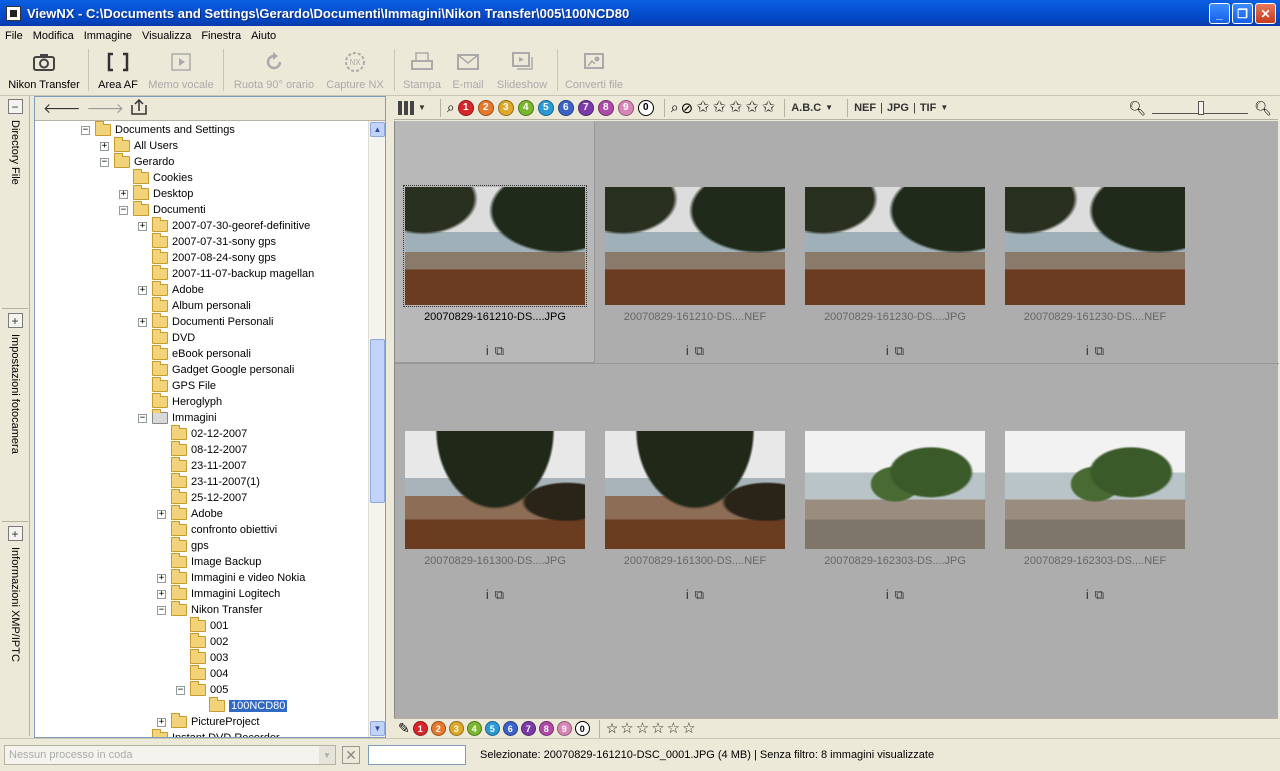  I want to click on label-assign-9: 9, so click(564, 728).